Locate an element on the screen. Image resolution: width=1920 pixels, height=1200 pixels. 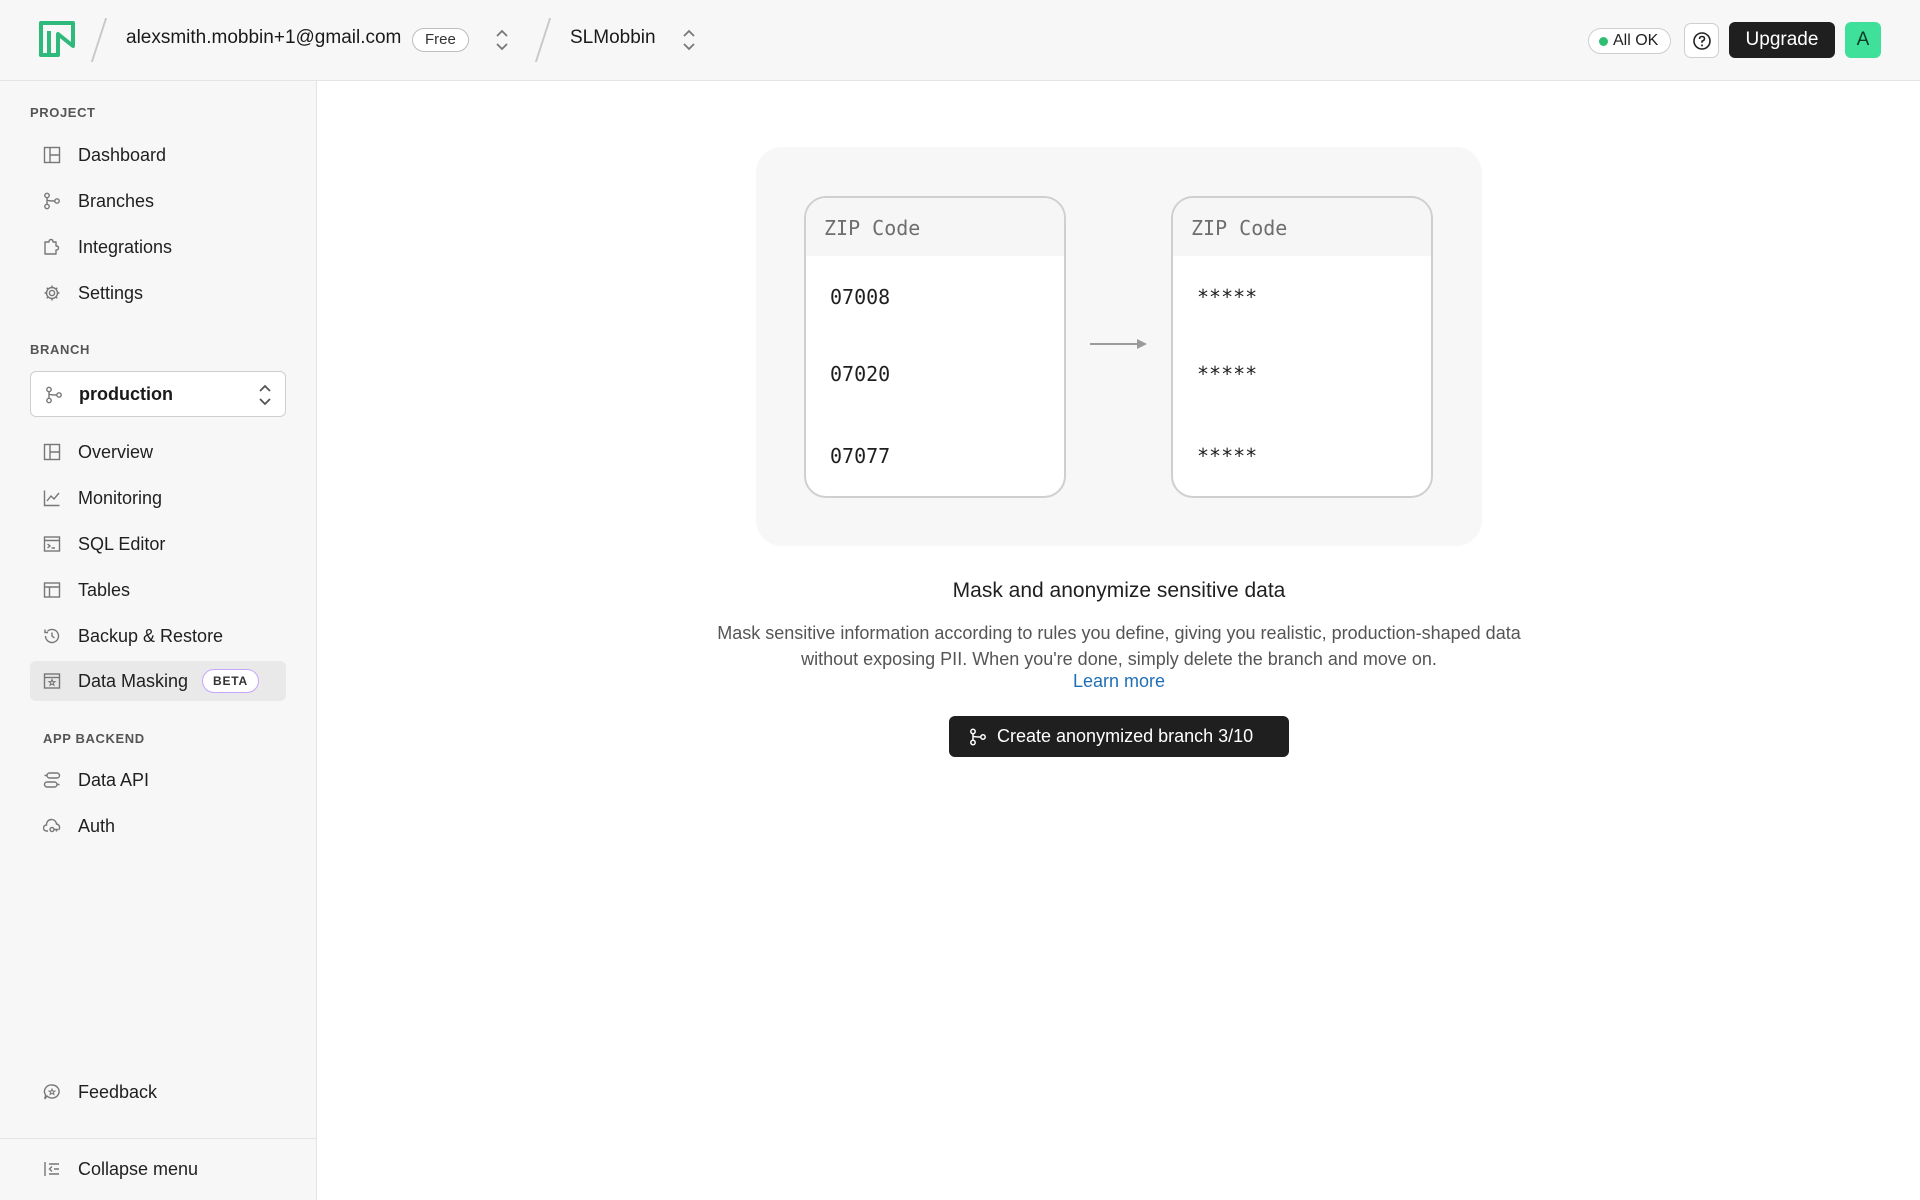
sidebar-item-label: SQL Editor is located at coordinates (122, 544).